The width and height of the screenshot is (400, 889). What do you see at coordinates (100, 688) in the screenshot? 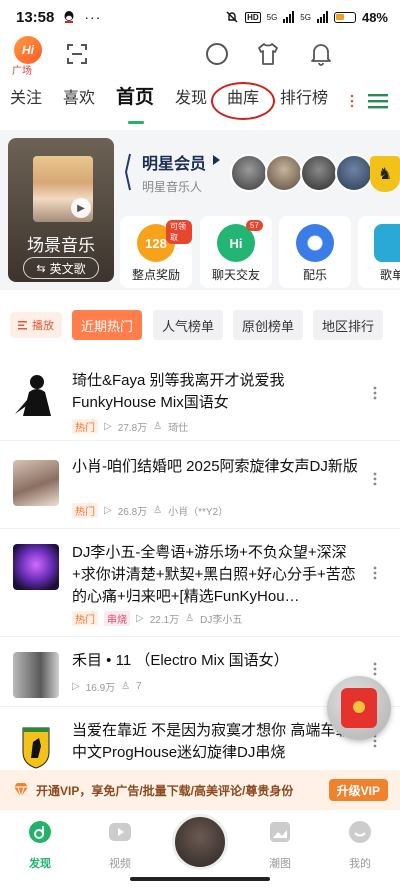
I see `play-count: 16.9万` at bounding box center [100, 688].